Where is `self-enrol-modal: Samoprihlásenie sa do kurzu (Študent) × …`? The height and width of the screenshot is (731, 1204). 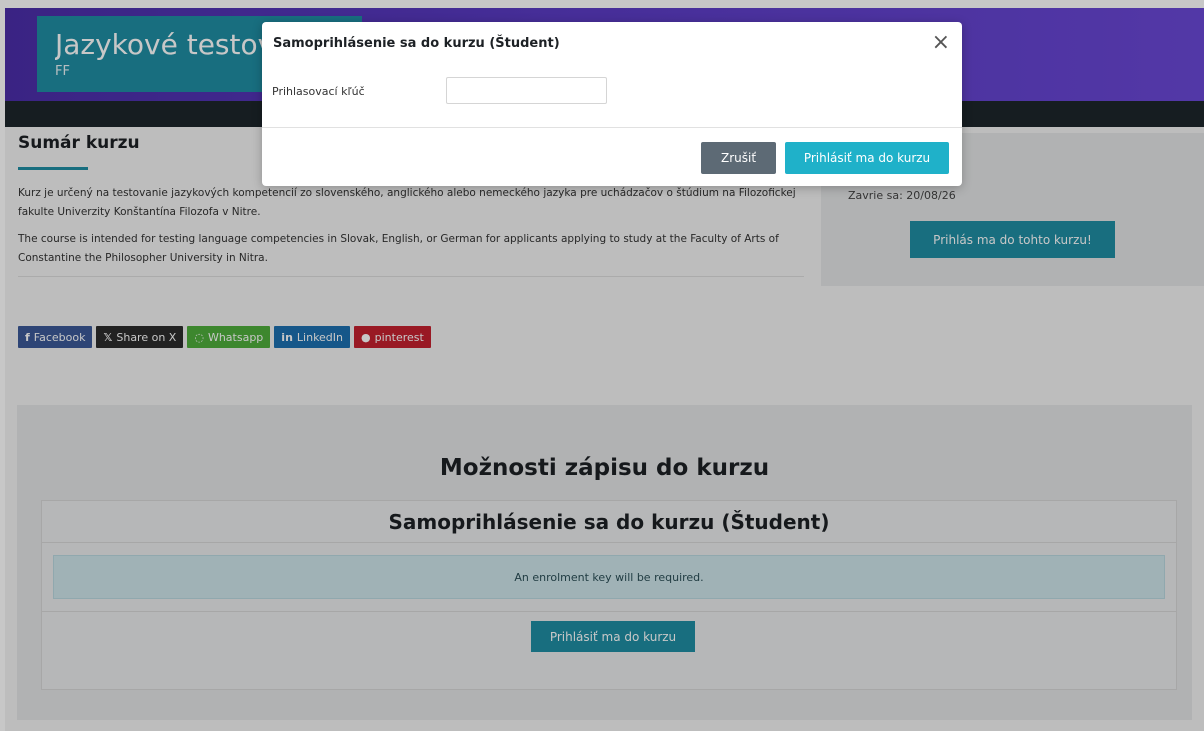 self-enrol-modal: Samoprihlásenie sa do kurzu (Študent) × … is located at coordinates (612, 104).